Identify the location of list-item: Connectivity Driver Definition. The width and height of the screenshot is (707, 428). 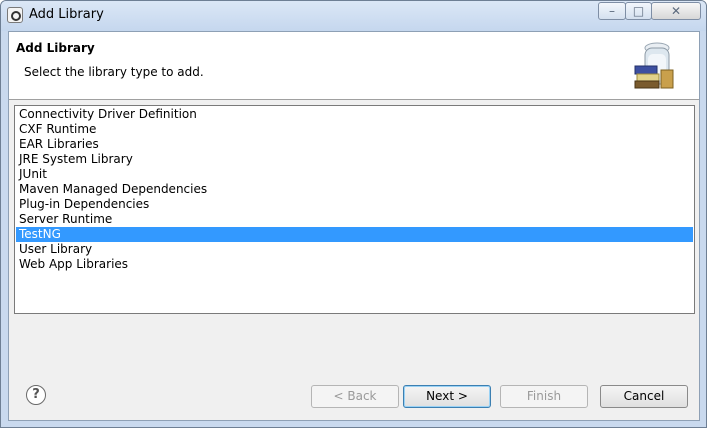
(354, 114).